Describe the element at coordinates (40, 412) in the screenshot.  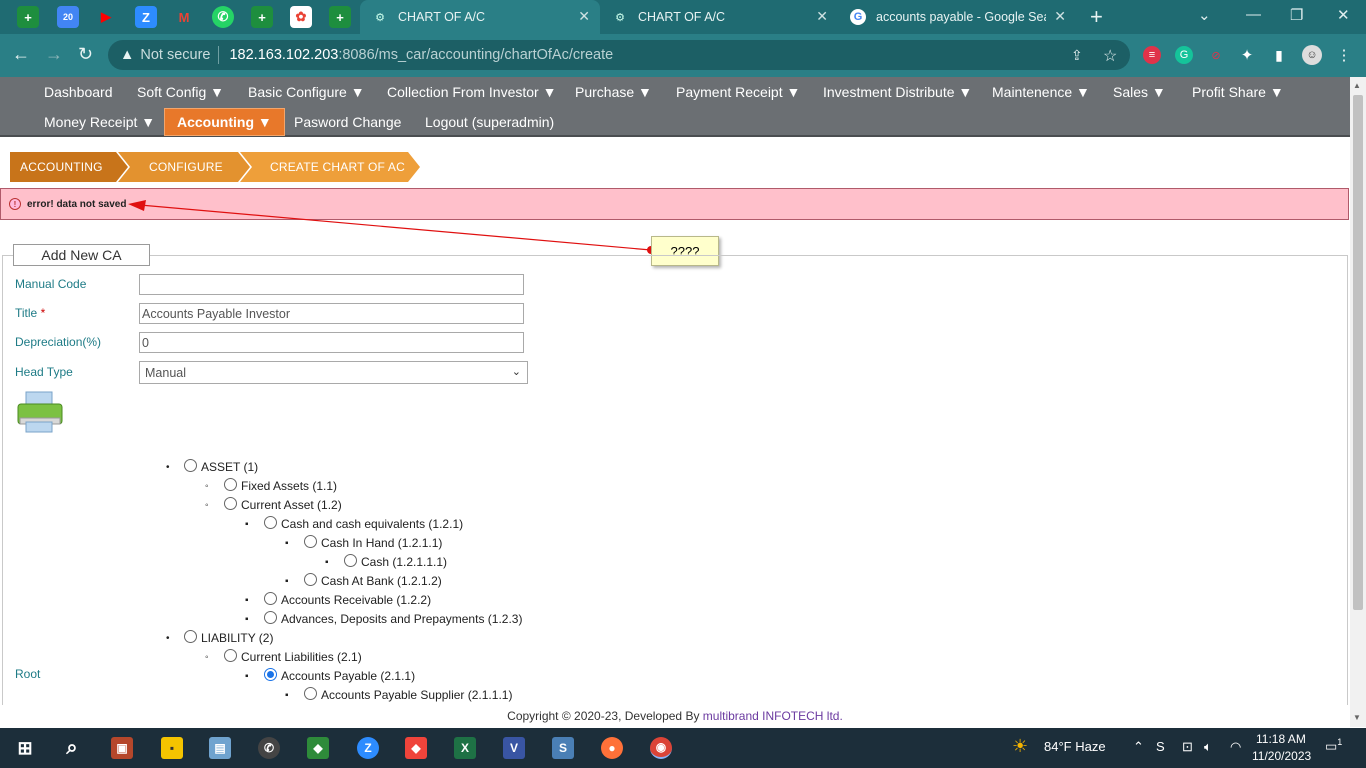
I see `printer-icon` at that location.